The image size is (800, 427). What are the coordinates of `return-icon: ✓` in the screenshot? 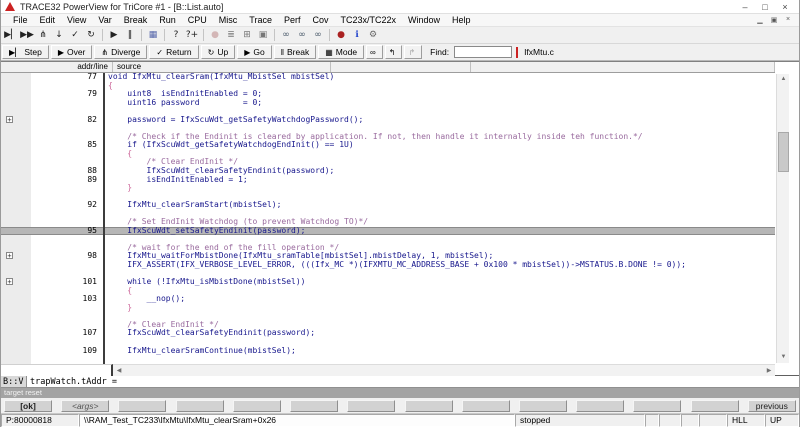 It's located at (75, 35).